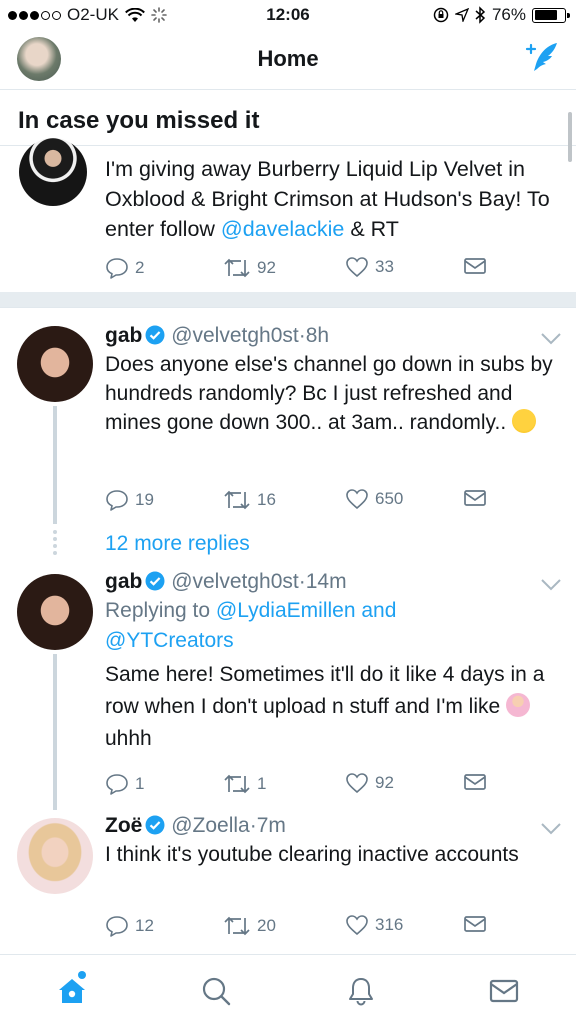 This screenshot has width=576, height=1024. Describe the element at coordinates (551, 15) in the screenshot. I see `battery-icon` at that location.